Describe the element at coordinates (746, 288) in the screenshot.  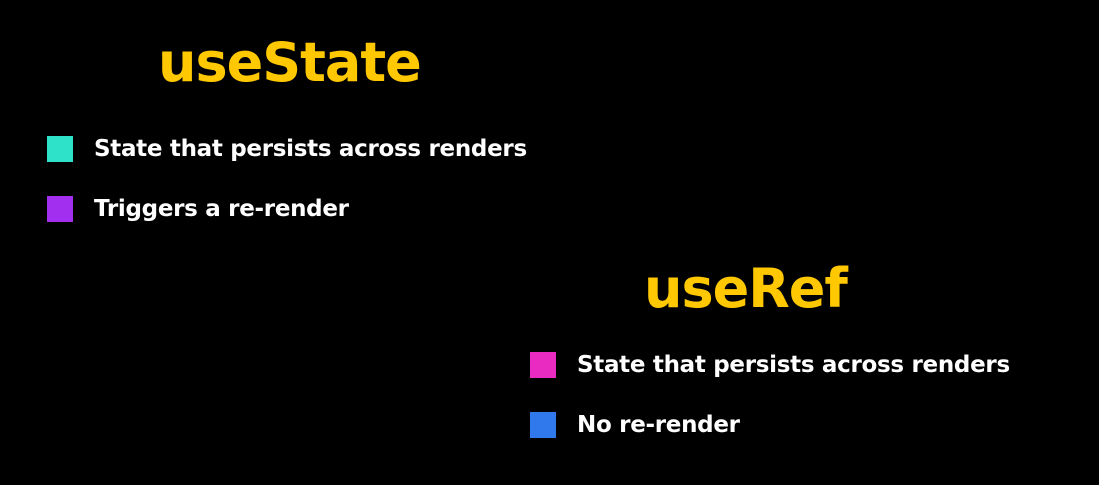
I see `useref-heading: useRef` at that location.